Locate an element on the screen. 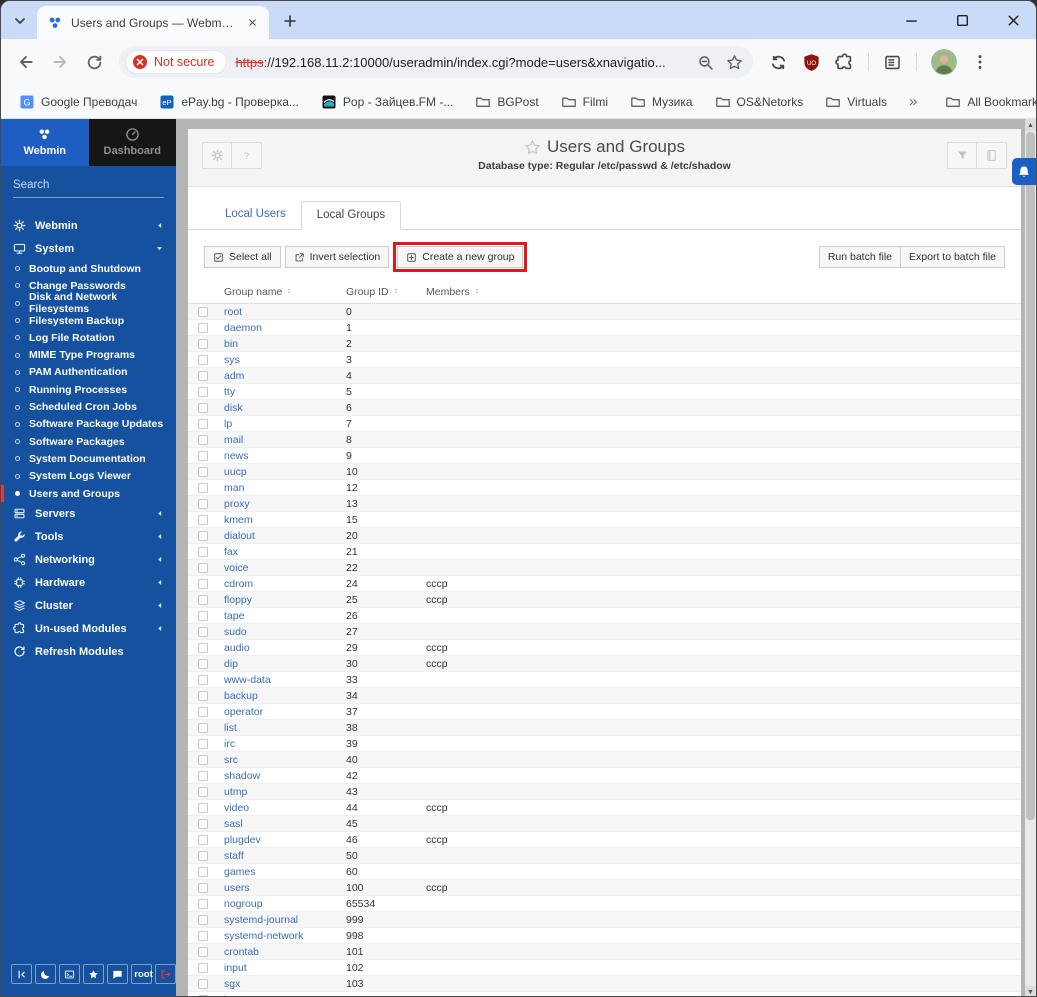  group-name-link: plugdev is located at coordinates (242, 840).